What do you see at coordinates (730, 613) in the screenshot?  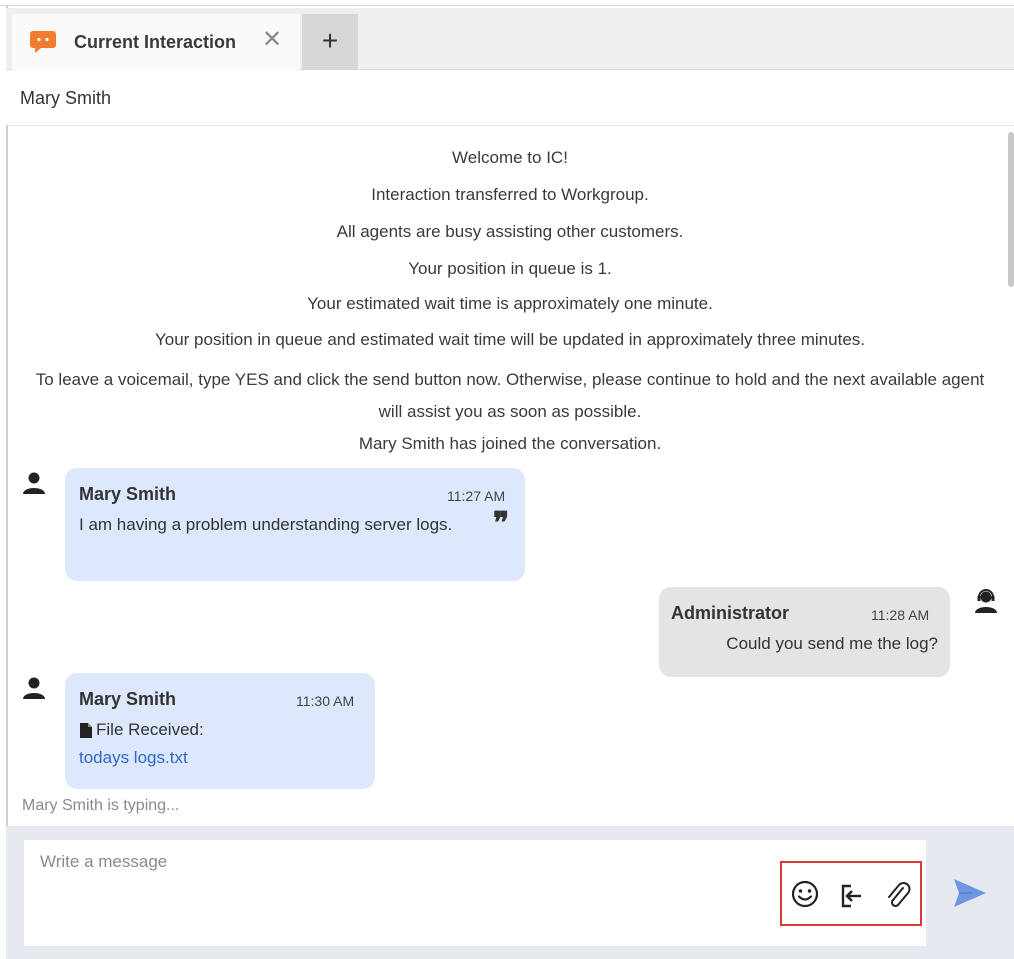 I see `message-sender: Administrator` at bounding box center [730, 613].